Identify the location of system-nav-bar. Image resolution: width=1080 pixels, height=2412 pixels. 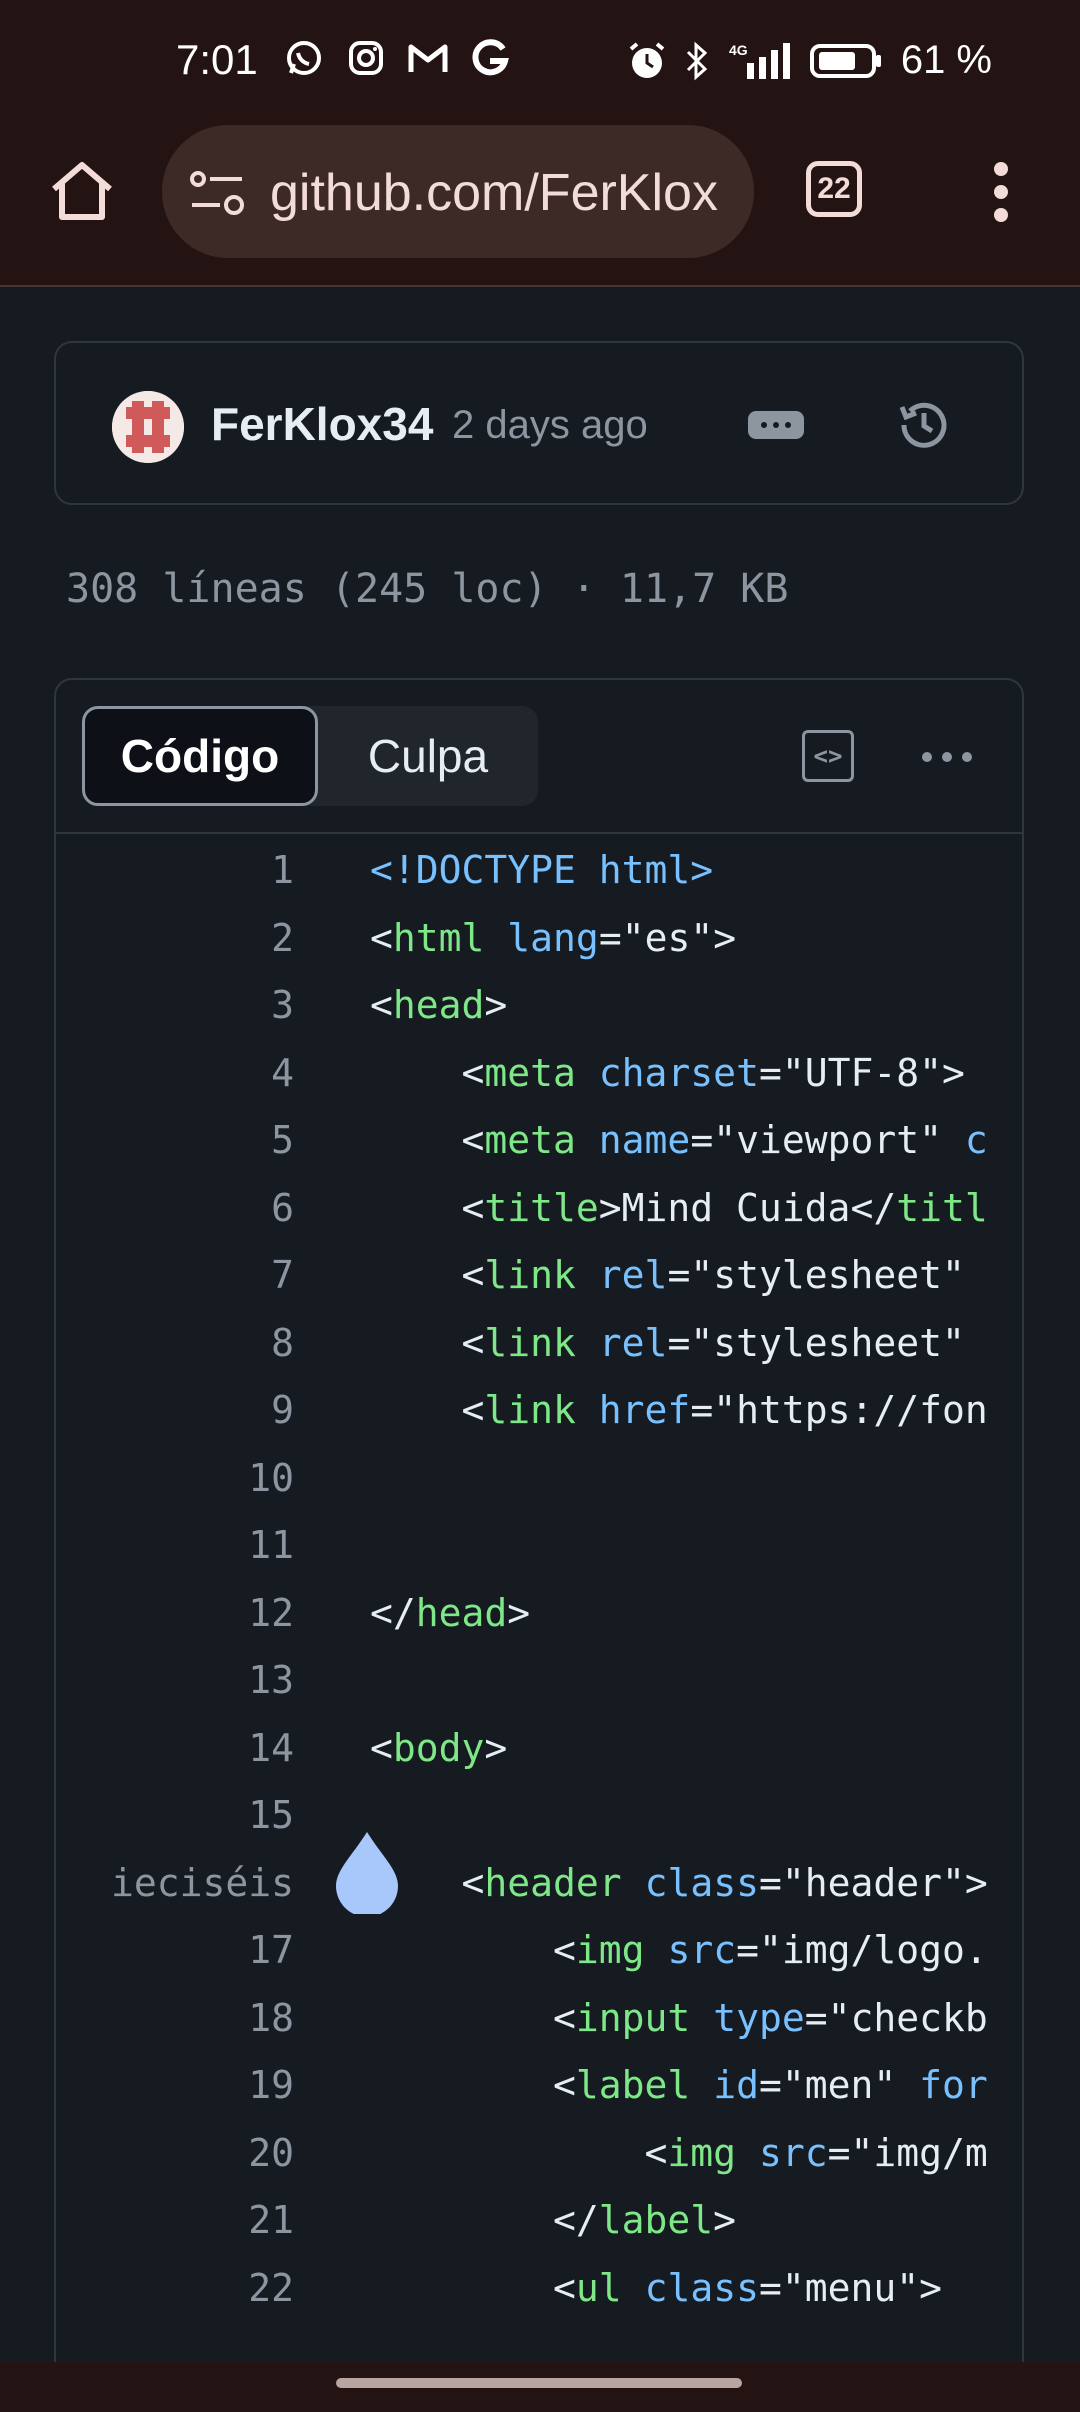
(540, 2387).